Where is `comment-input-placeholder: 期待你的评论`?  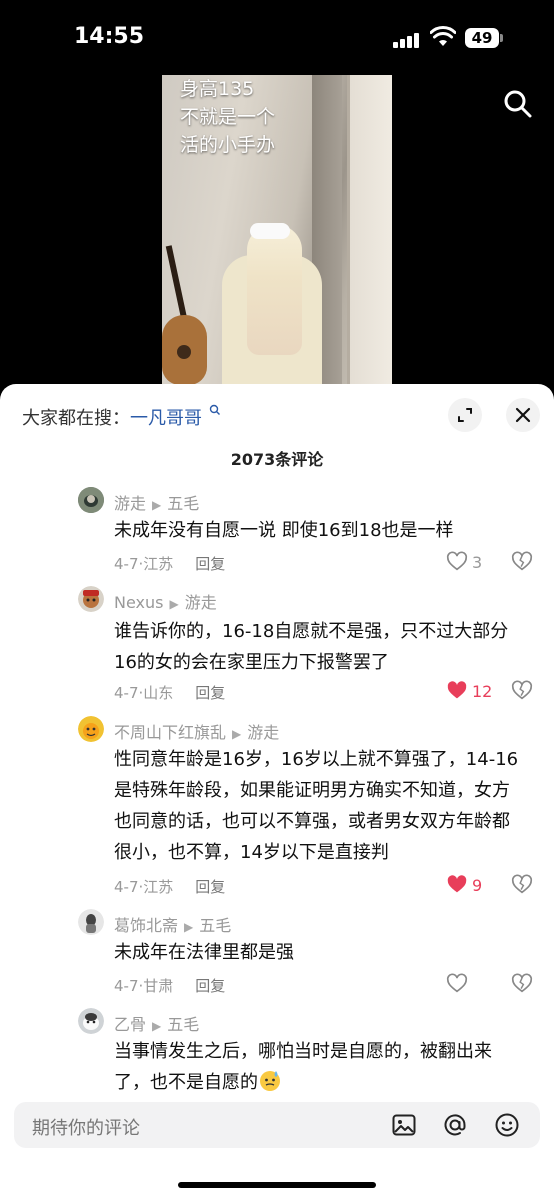
comment-input-placeholder: 期待你的评论 is located at coordinates (86, 1128).